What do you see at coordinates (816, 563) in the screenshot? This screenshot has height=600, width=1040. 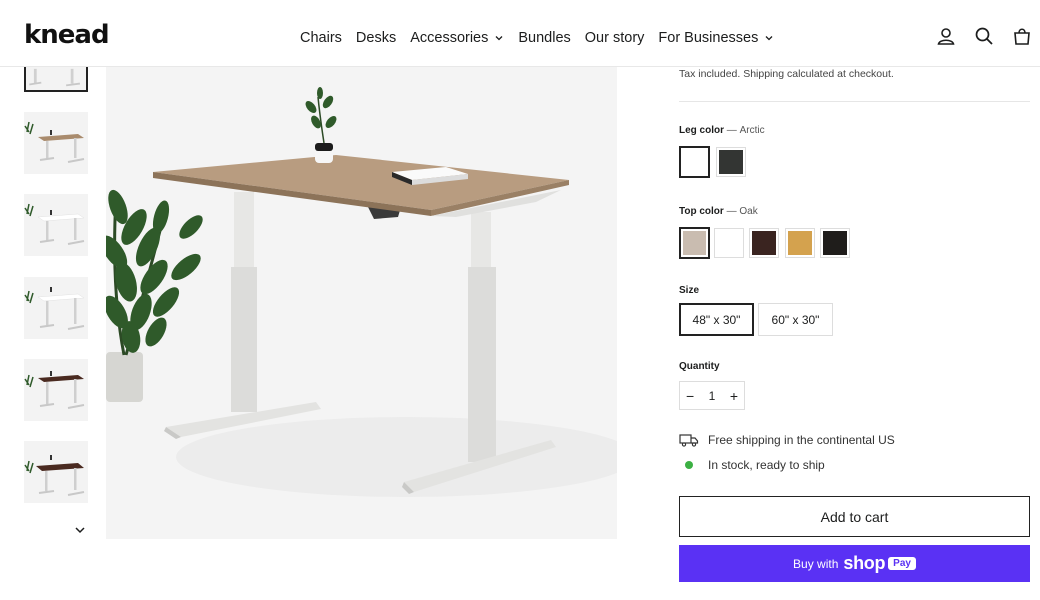 I see `shop-pay-prefix: Buy with` at bounding box center [816, 563].